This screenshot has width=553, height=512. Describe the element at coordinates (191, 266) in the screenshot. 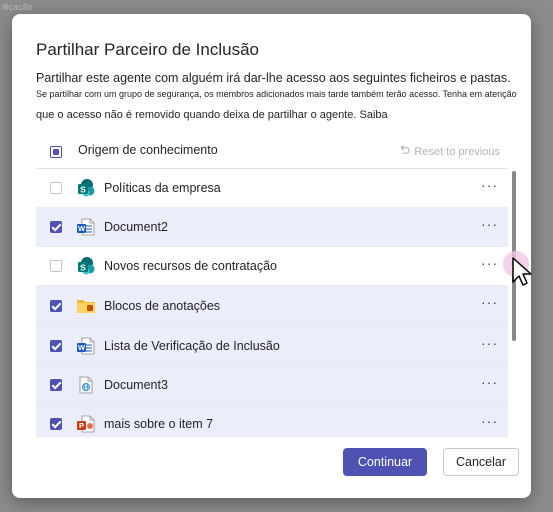

I see `file-name: Novos recursos de contratação` at that location.